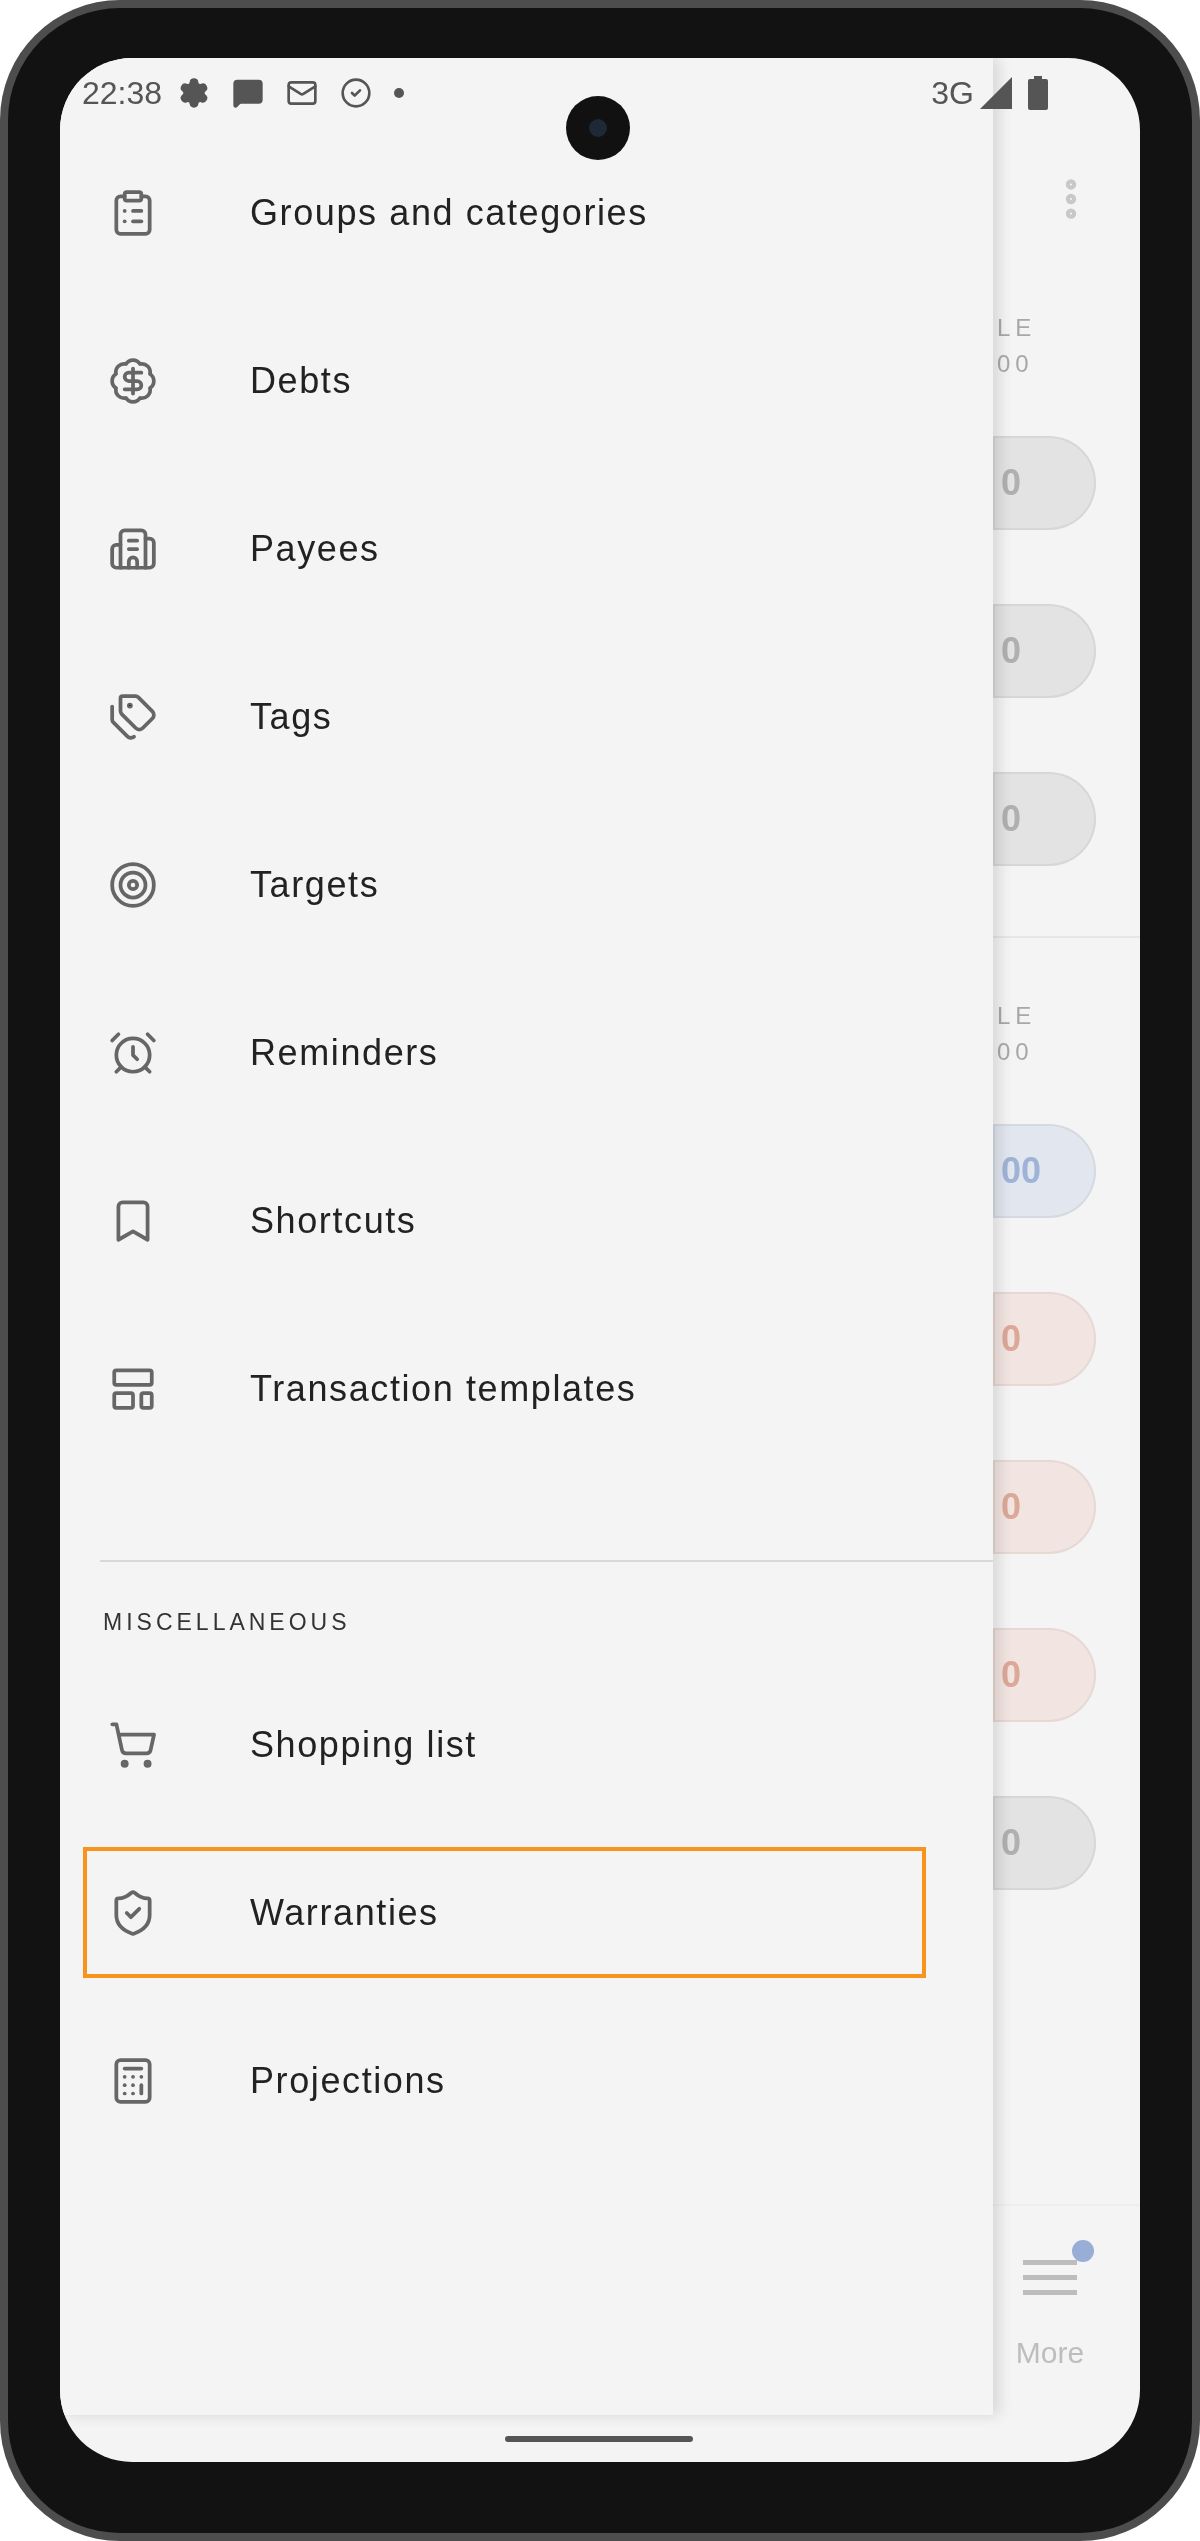  Describe the element at coordinates (1050, 2278) in the screenshot. I see `menu-icon` at that location.